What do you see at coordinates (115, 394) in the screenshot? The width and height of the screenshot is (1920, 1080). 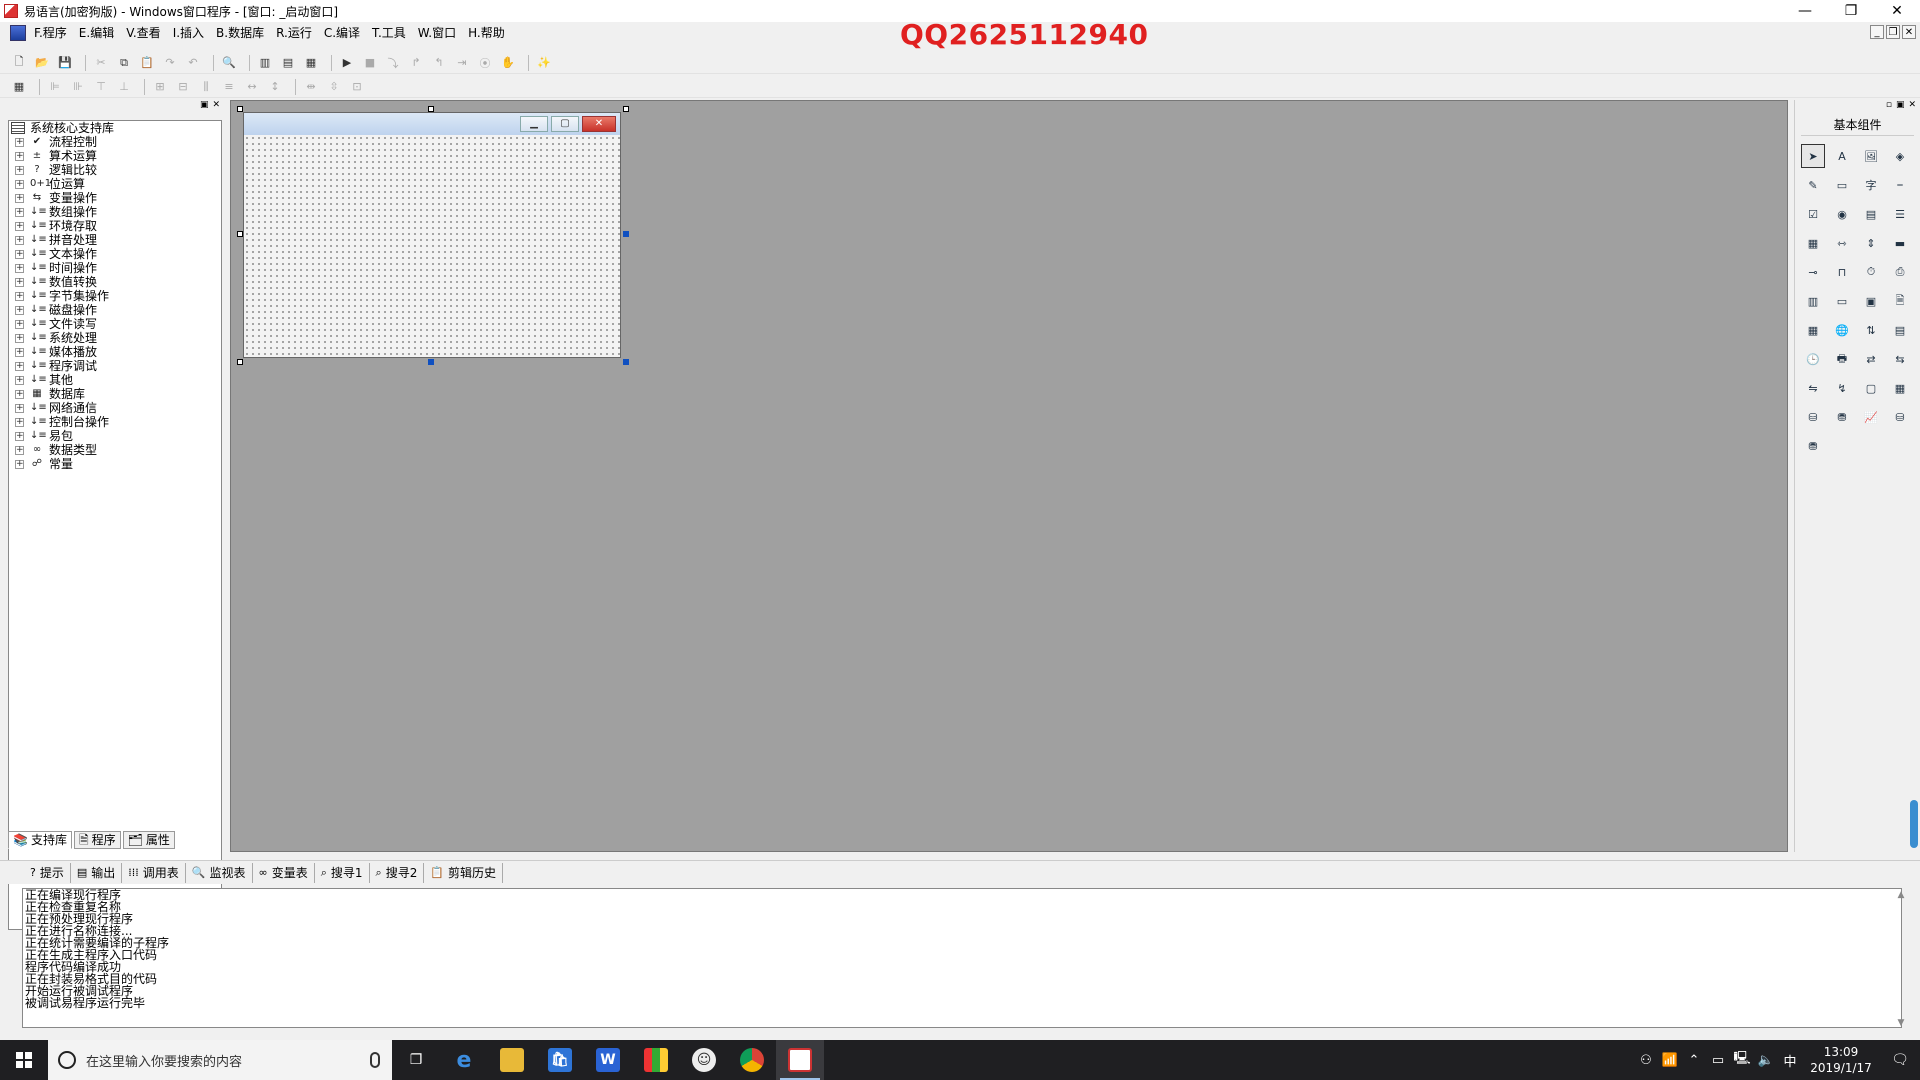 I see `tree-item: + ▦ 数据库` at bounding box center [115, 394].